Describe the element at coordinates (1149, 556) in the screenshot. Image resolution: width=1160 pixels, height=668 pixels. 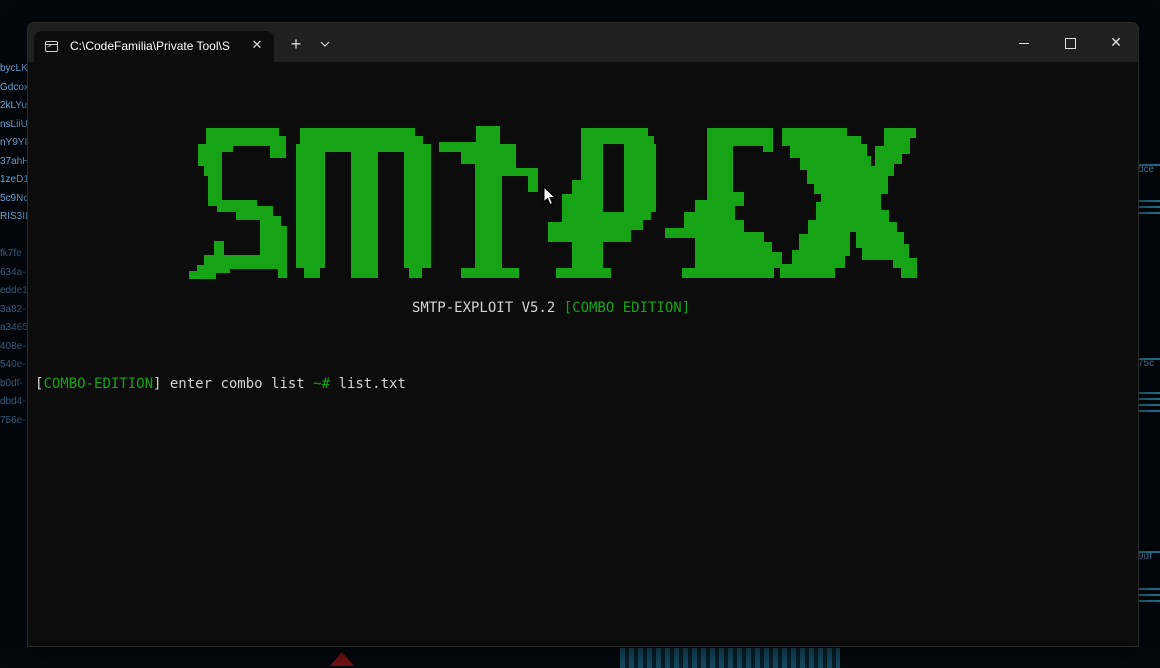
I see `background-right-label: 9df` at that location.